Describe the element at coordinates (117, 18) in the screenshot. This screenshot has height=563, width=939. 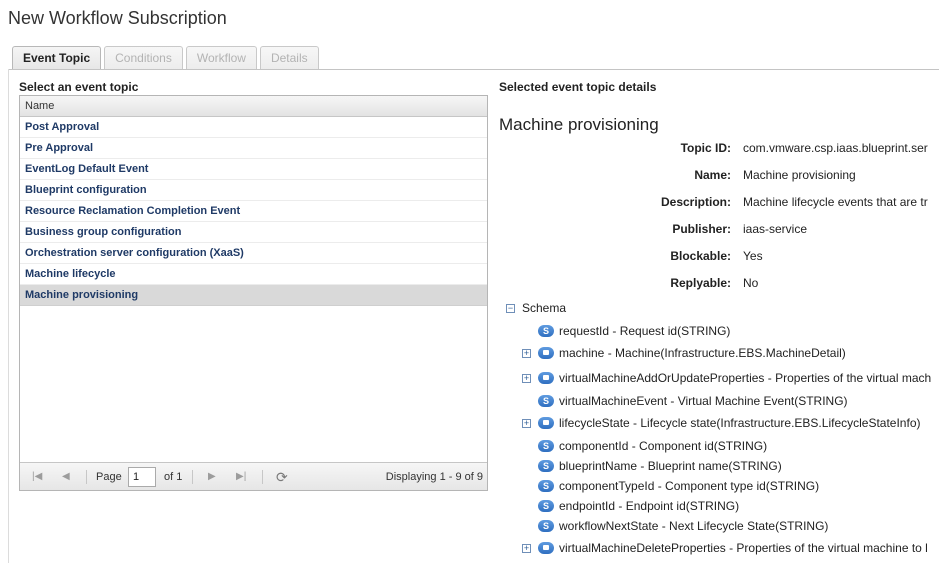
I see `page-title: New Workflow Subscription` at that location.